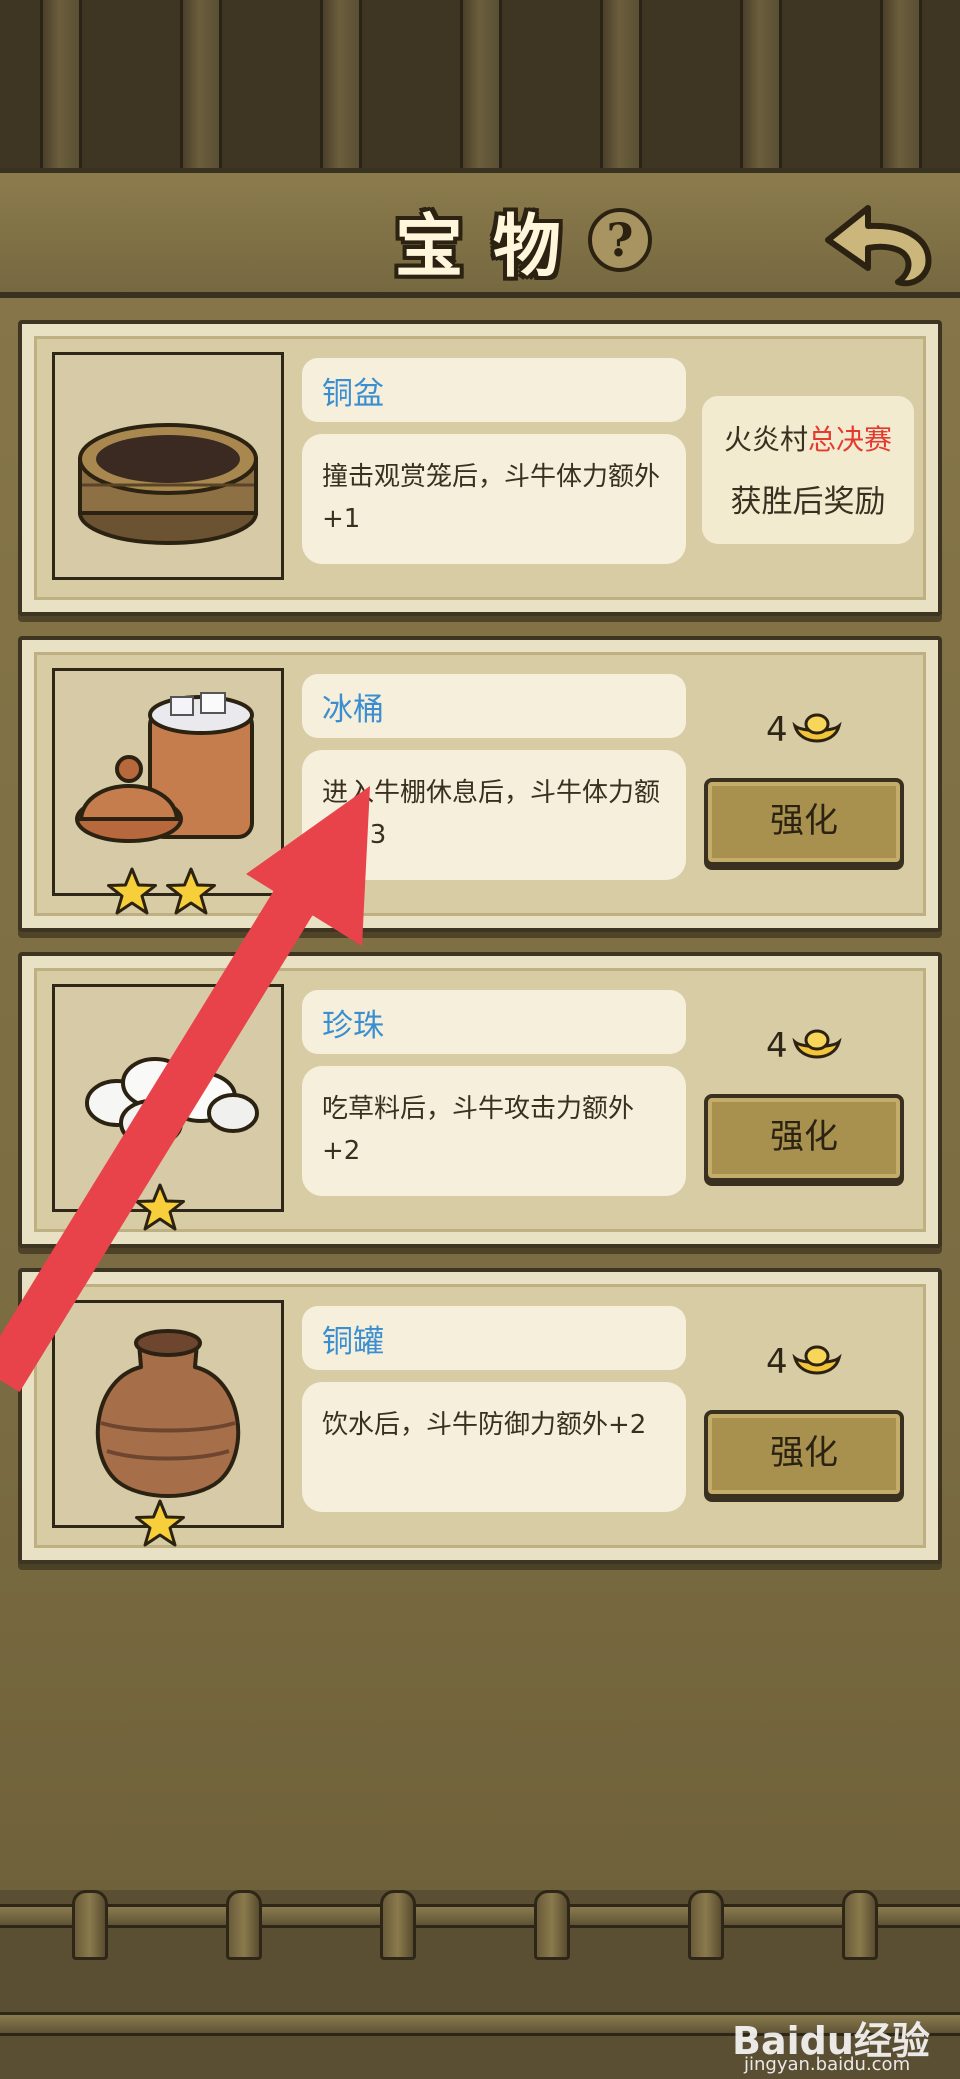 The image size is (960, 2079). I want to click on reward-village: 火炎村, so click(765, 439).